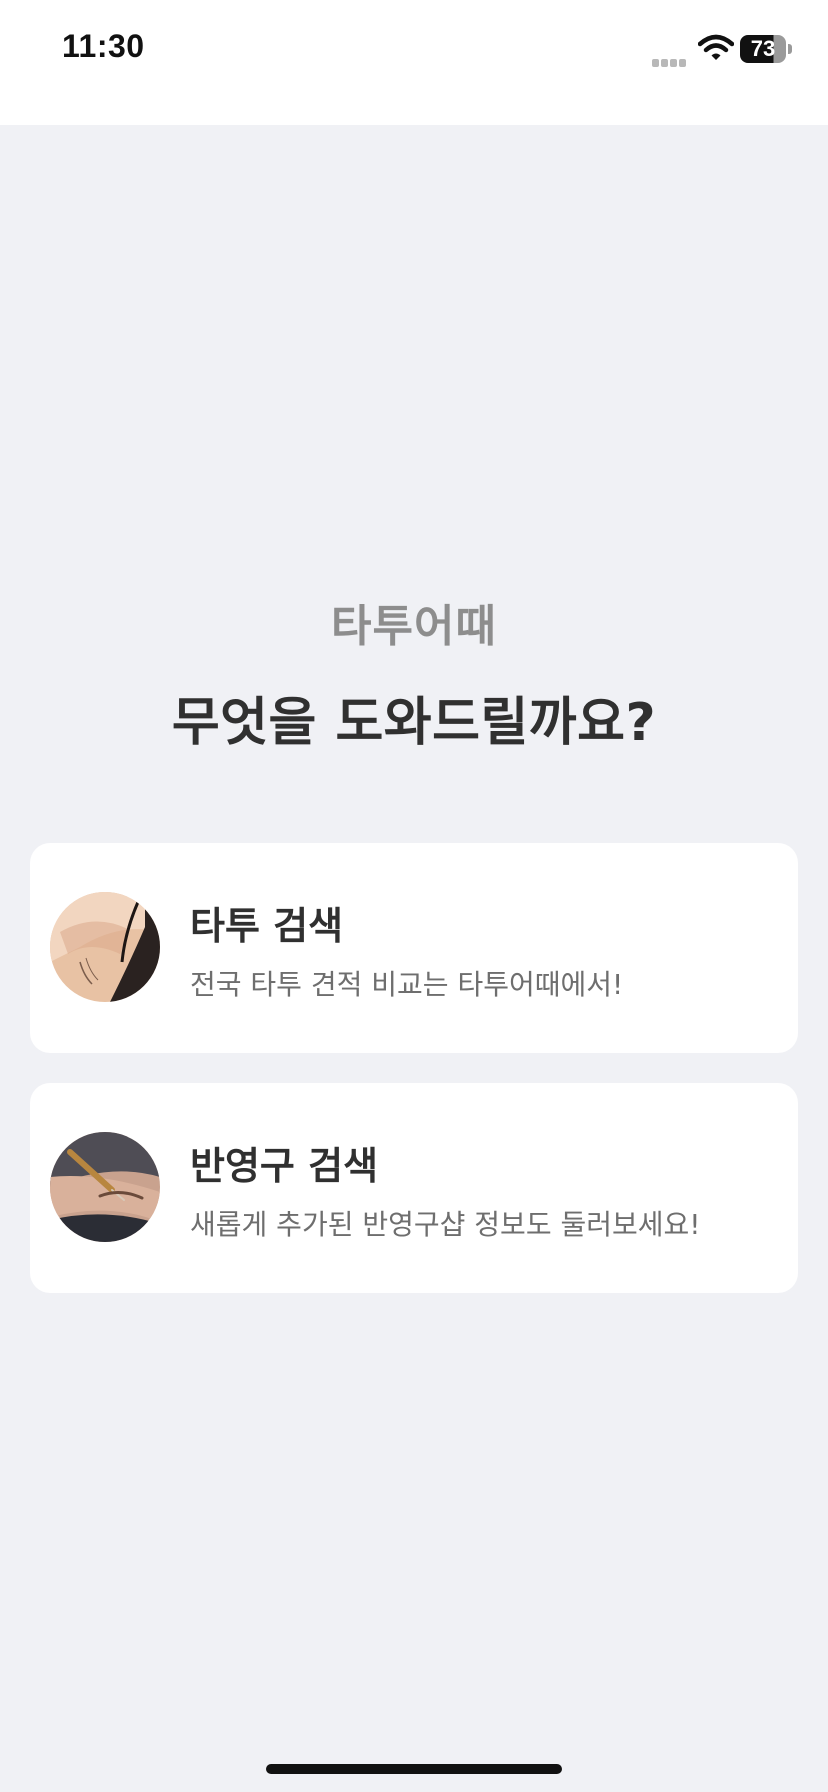  What do you see at coordinates (414, 1769) in the screenshot?
I see `home-indicator` at bounding box center [414, 1769].